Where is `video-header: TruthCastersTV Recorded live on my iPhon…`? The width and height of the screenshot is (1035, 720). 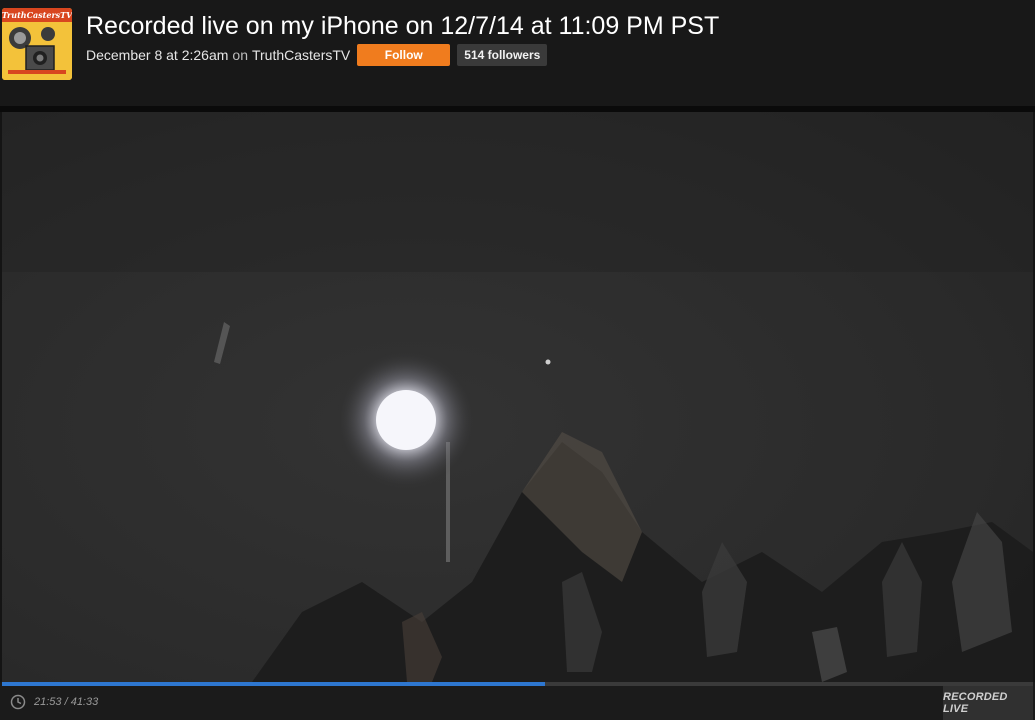
video-header: TruthCastersTV Recorded live on my iPhon… is located at coordinates (517, 53).